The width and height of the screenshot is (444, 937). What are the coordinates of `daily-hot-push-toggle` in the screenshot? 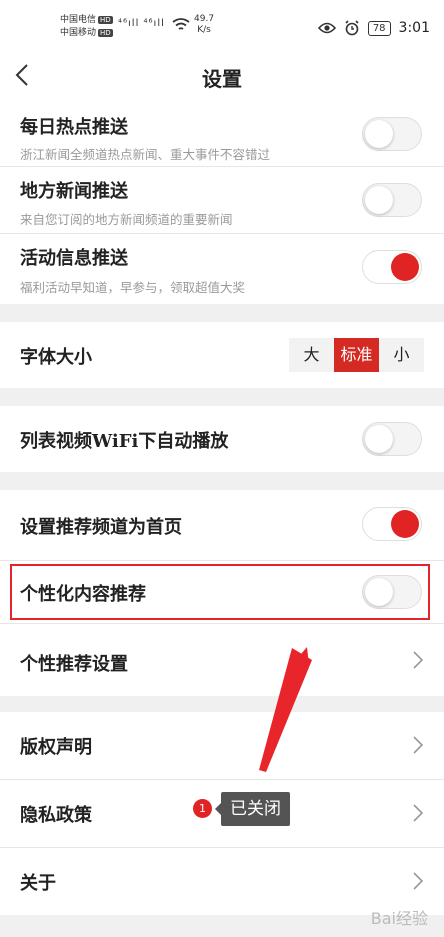 It's located at (392, 134).